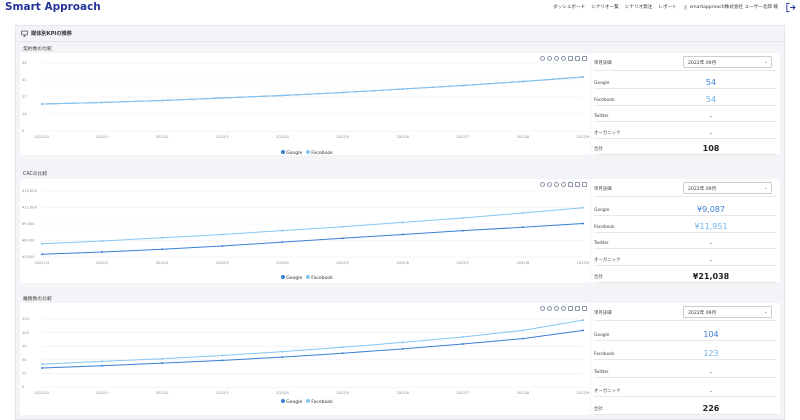 Image resolution: width=800 pixels, height=420 pixels. I want to click on detail-row-value: 226, so click(711, 408).